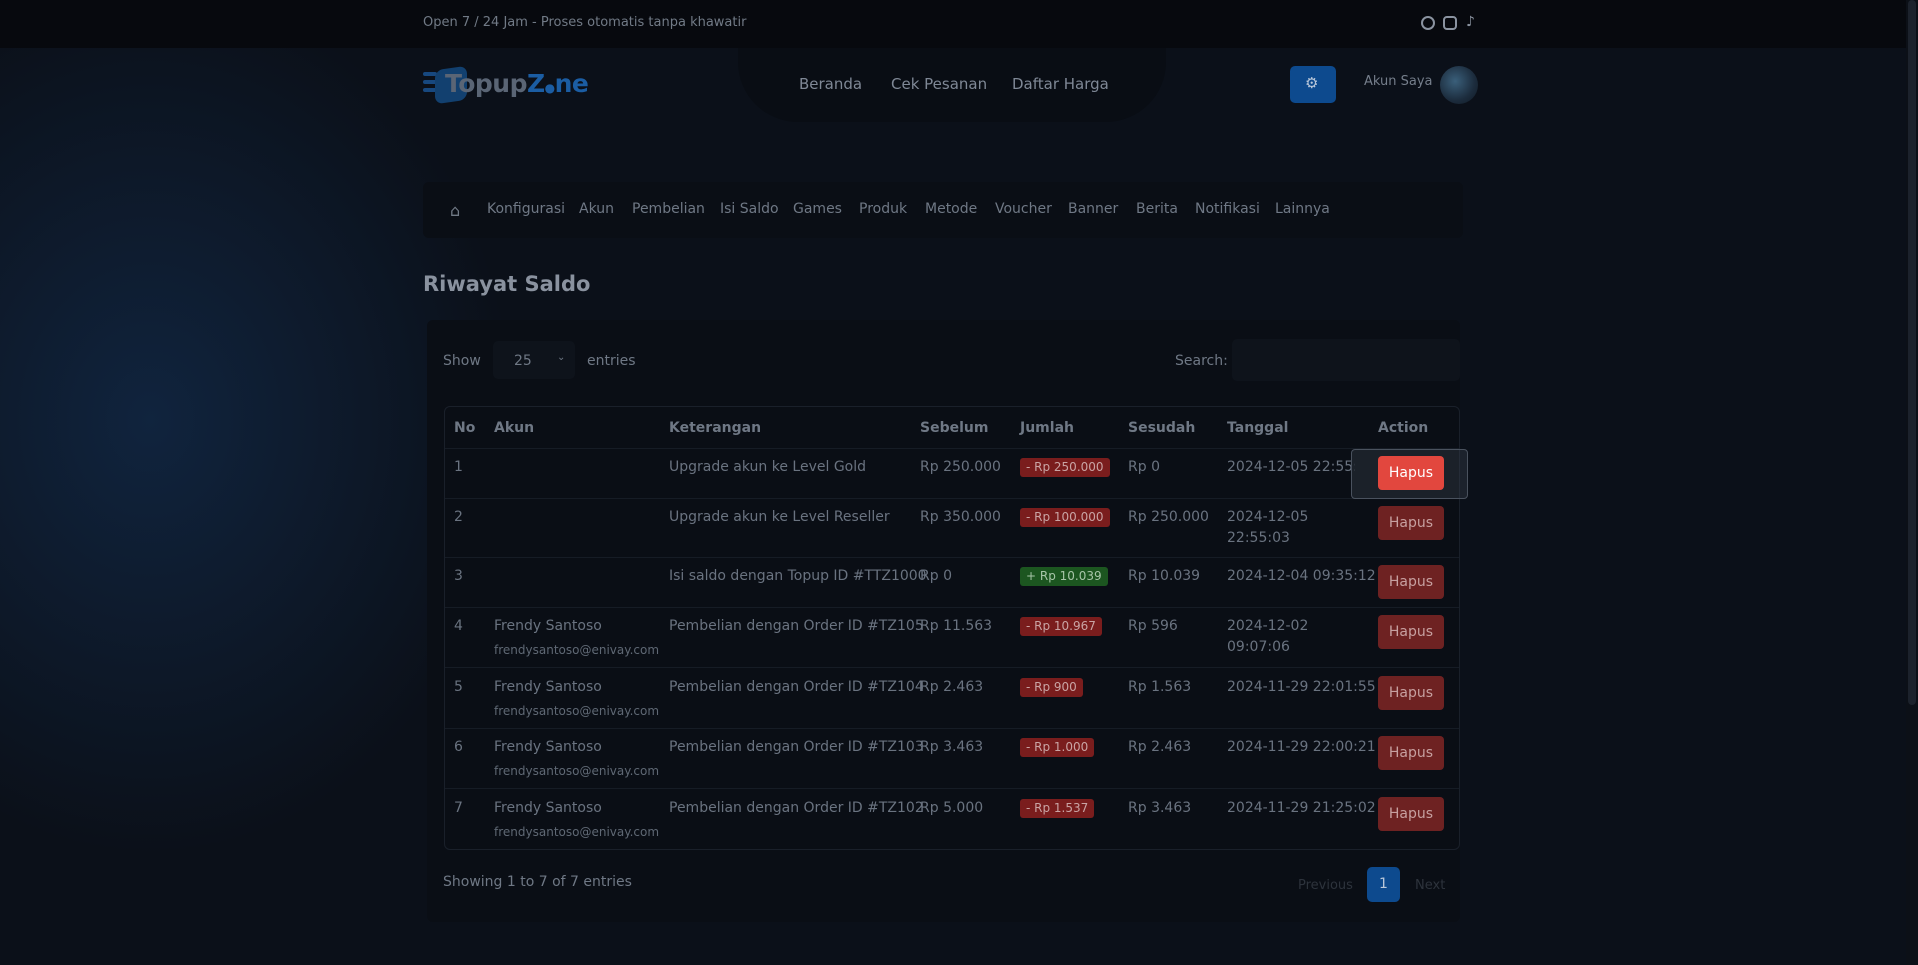 The height and width of the screenshot is (965, 1918). Describe the element at coordinates (1201, 361) in the screenshot. I see `search-label: Search:` at that location.